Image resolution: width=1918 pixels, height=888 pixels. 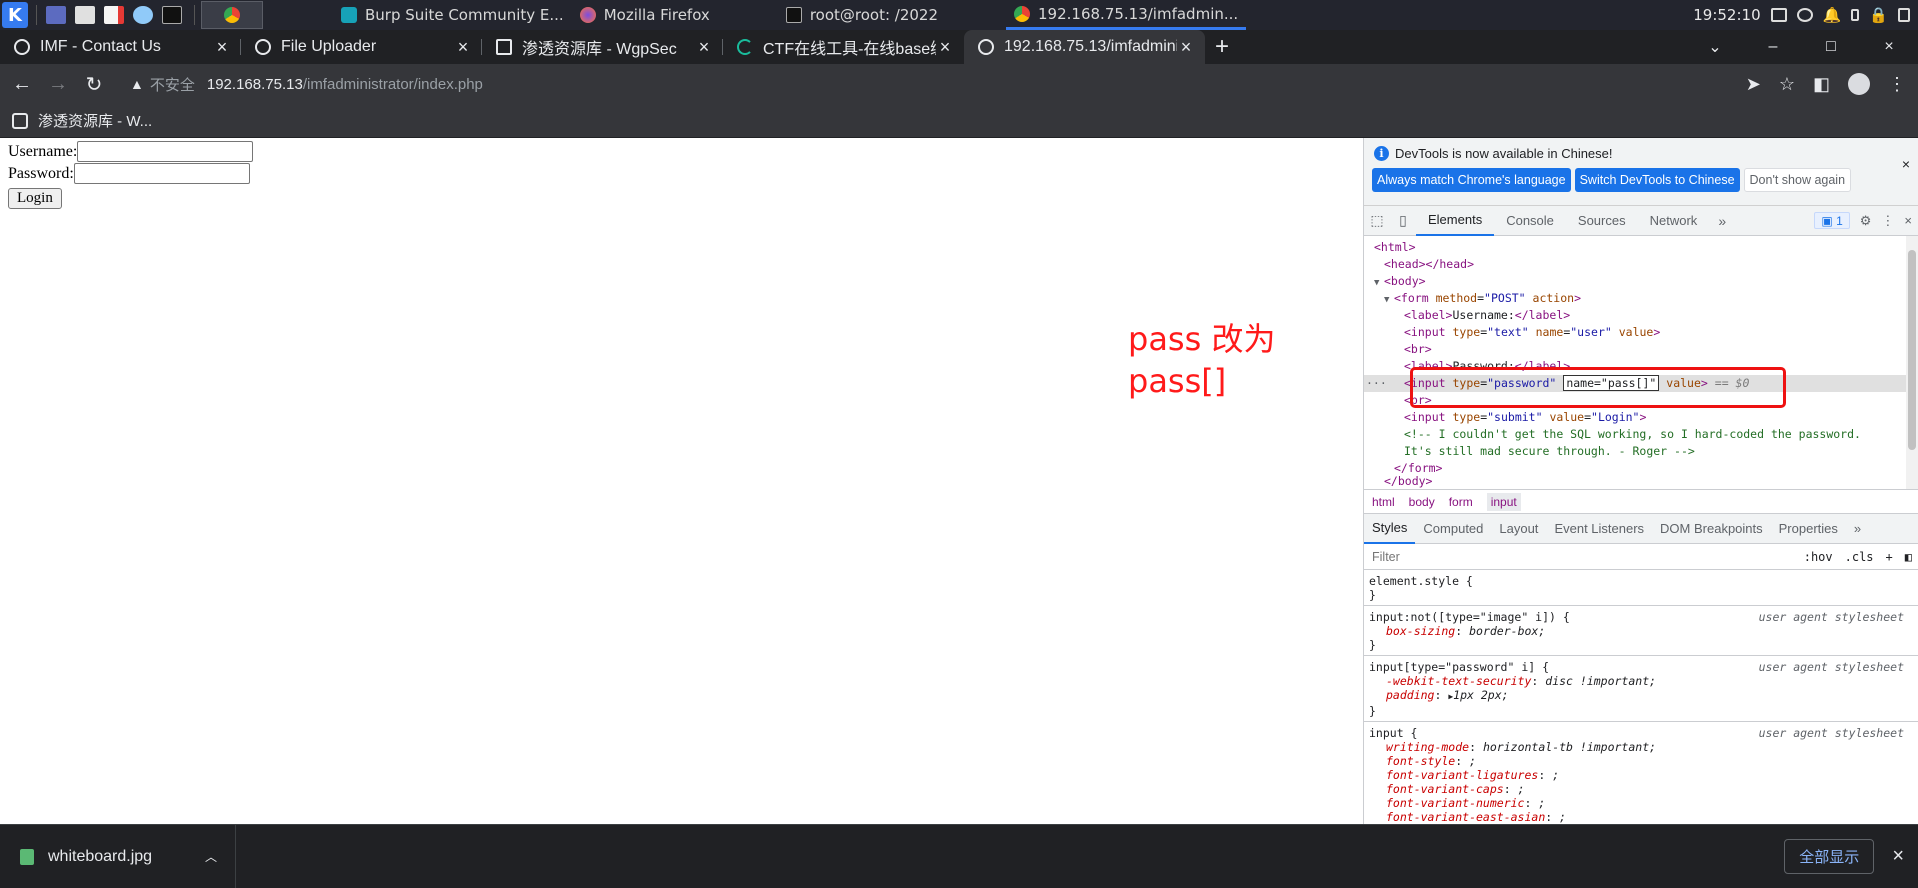 I want to click on notification-bell-icon: 🔔, so click(x=1832, y=15).